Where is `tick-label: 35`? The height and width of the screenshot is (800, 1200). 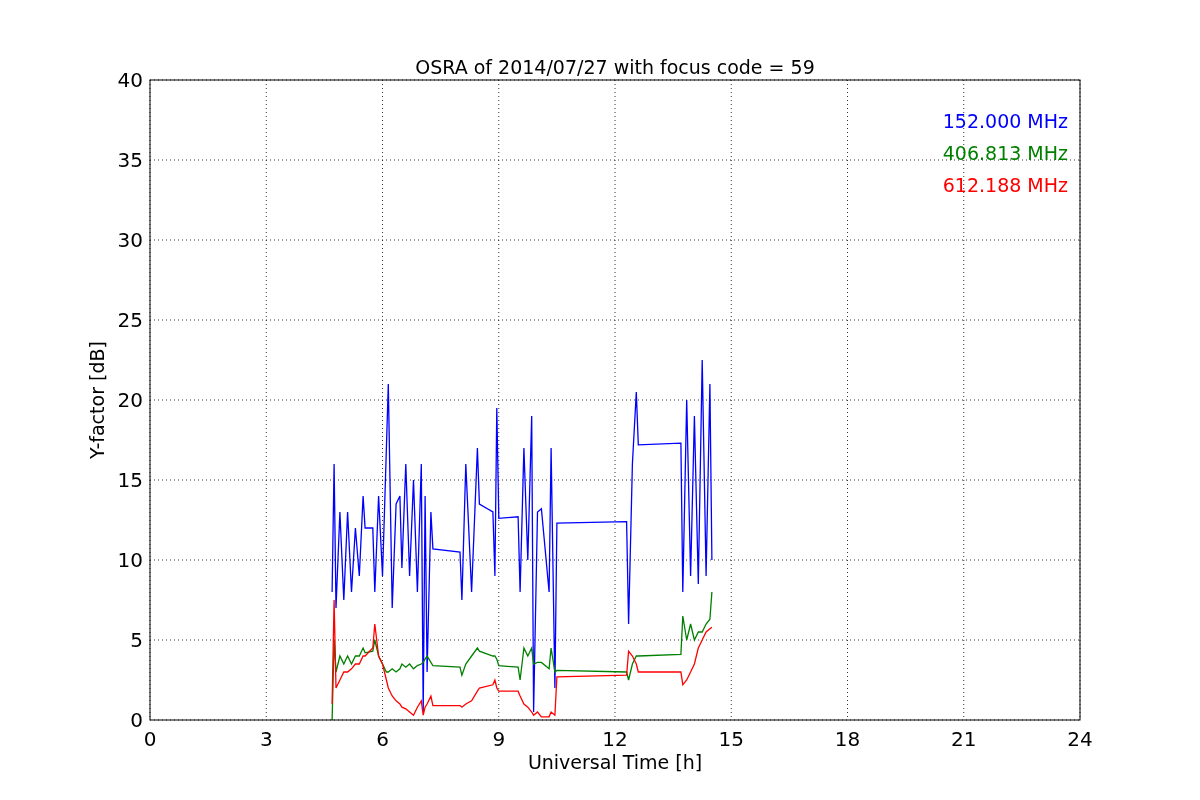 tick-label: 35 is located at coordinates (130, 160).